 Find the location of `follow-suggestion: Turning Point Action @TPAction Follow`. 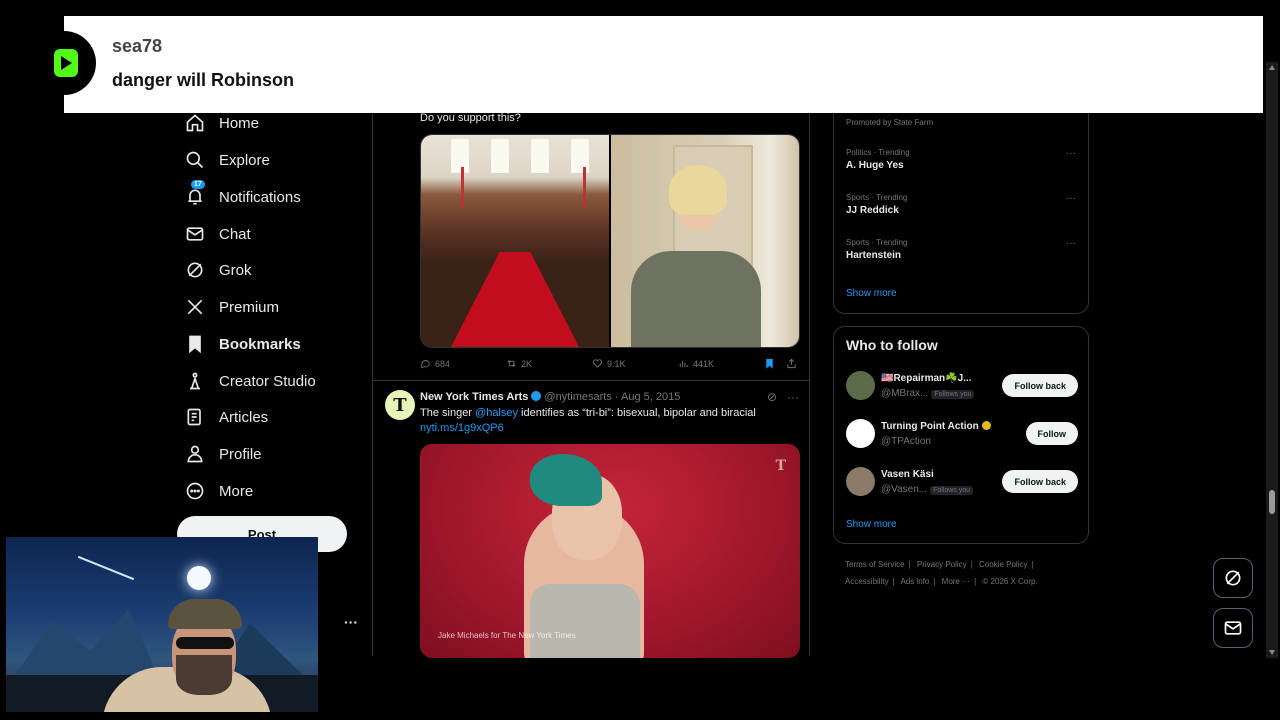

follow-suggestion: Turning Point Action @TPAction Follow is located at coordinates (962, 435).